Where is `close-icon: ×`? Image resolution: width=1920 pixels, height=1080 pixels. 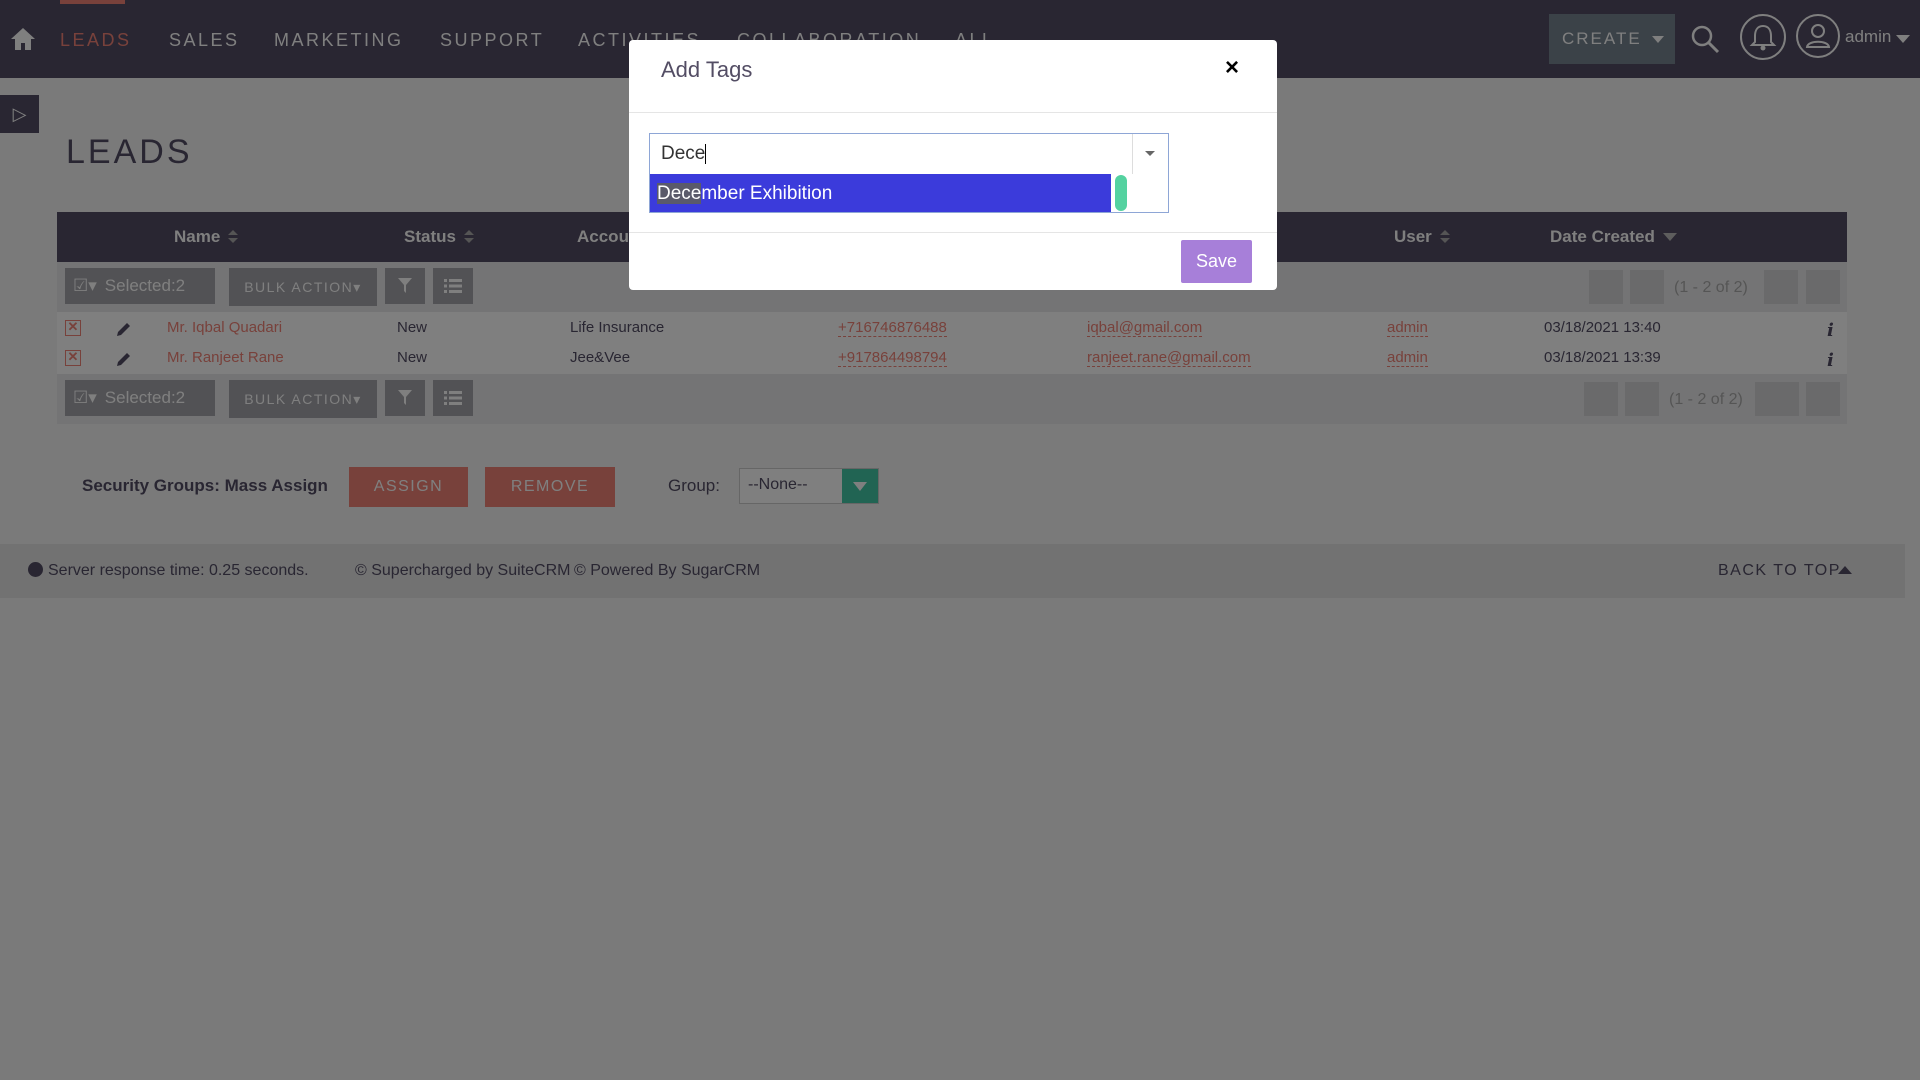
close-icon: × is located at coordinates (1232, 68).